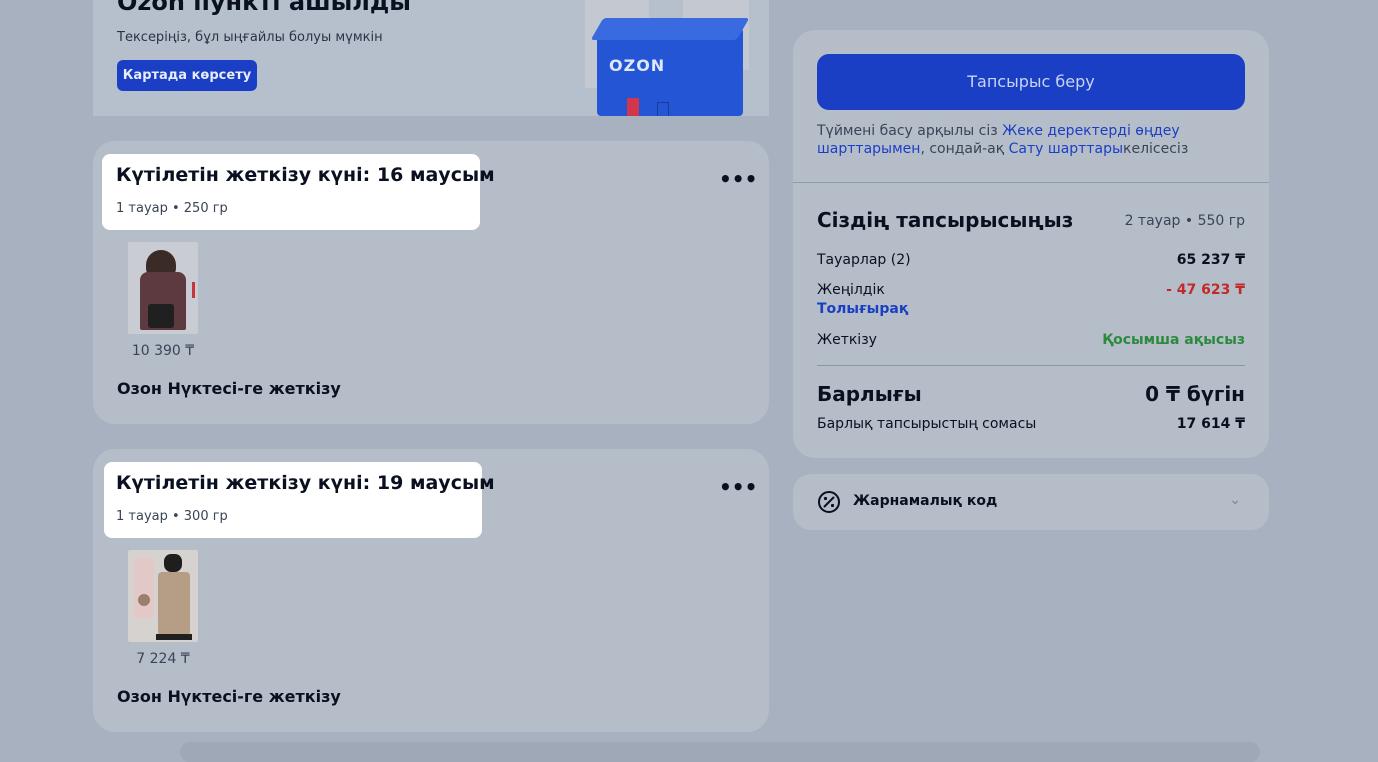 This screenshot has width=1378, height=762. Describe the element at coordinates (1156, 149) in the screenshot. I see `terms-suffix: келісесіз` at that location.